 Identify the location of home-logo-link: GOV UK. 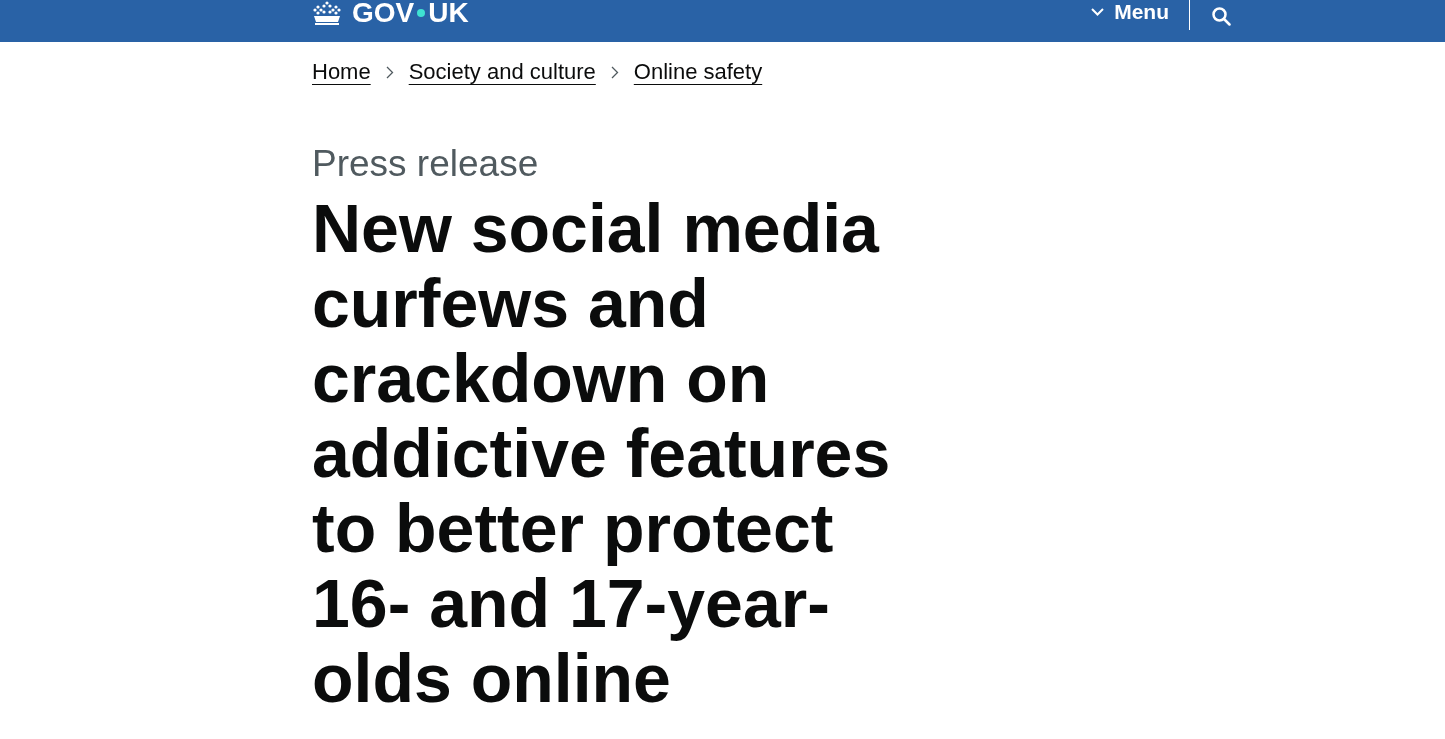
(390, 13).